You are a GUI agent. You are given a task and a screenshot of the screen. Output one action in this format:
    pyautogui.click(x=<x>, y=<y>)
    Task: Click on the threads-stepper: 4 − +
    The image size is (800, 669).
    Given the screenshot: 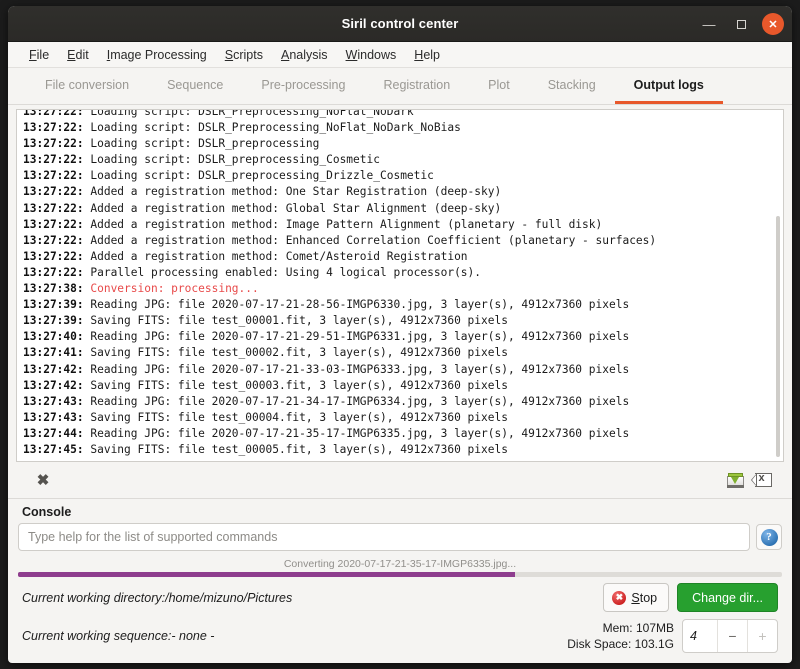 What is the action you would take?
    pyautogui.click(x=730, y=636)
    